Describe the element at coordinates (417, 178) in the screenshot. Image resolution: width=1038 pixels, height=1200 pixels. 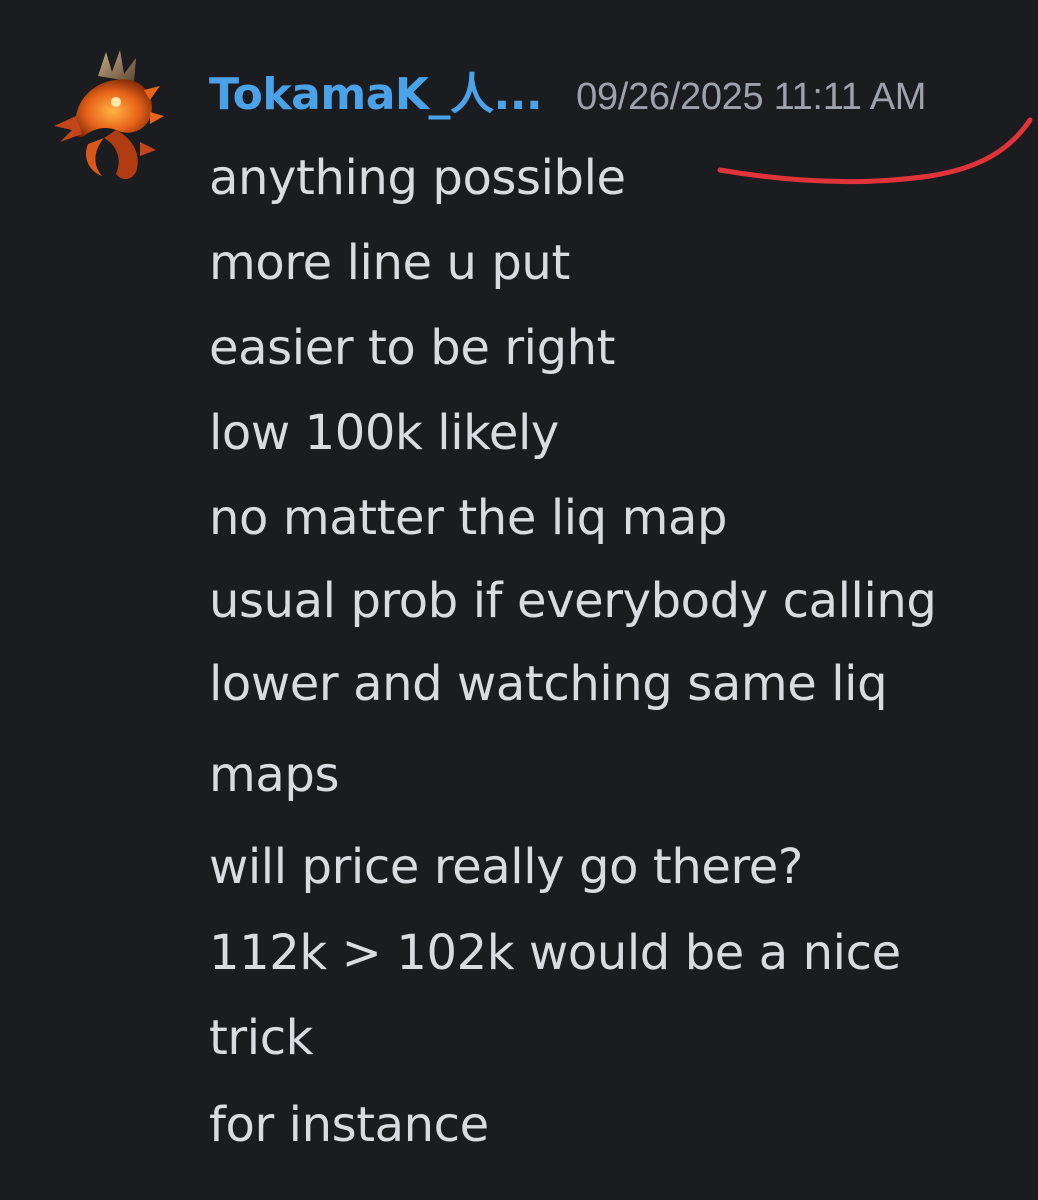
I see `message-line: anything possible` at that location.